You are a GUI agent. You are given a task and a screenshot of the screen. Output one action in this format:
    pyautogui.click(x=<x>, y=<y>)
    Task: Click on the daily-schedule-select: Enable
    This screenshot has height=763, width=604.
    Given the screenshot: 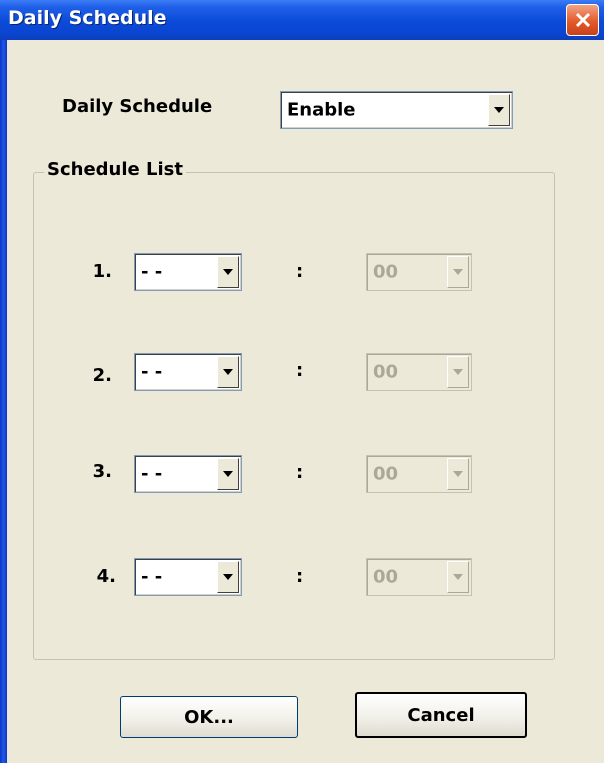 What is the action you would take?
    pyautogui.click(x=396, y=110)
    